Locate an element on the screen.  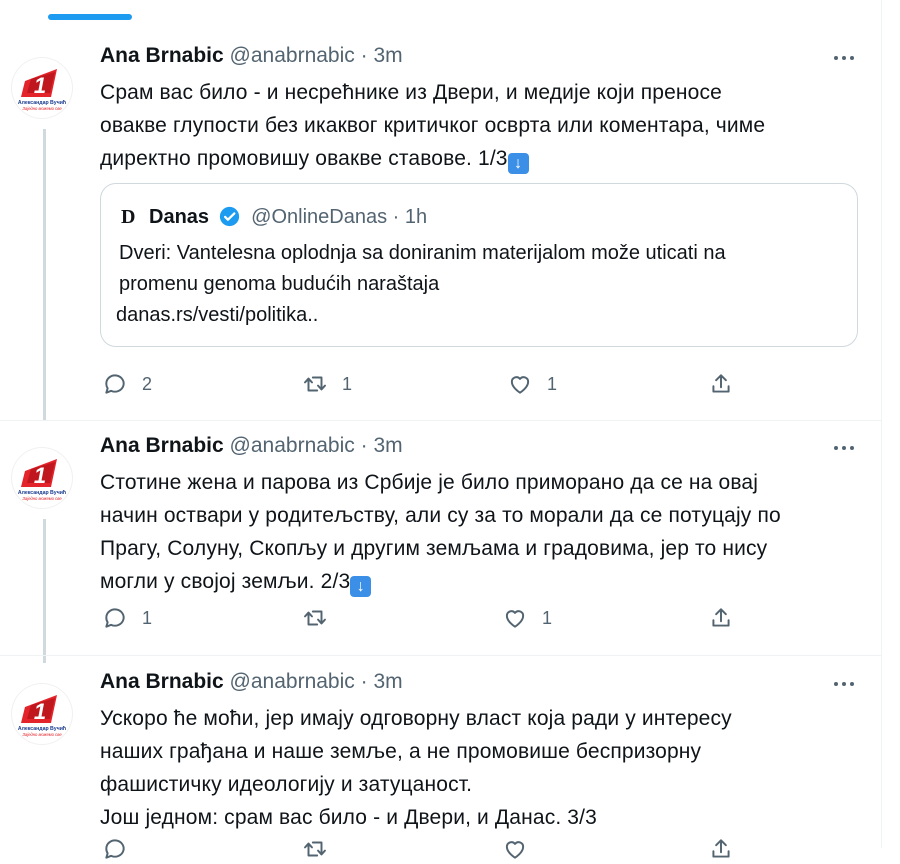
quoted-timestamp: 1h is located at coordinates (416, 217).